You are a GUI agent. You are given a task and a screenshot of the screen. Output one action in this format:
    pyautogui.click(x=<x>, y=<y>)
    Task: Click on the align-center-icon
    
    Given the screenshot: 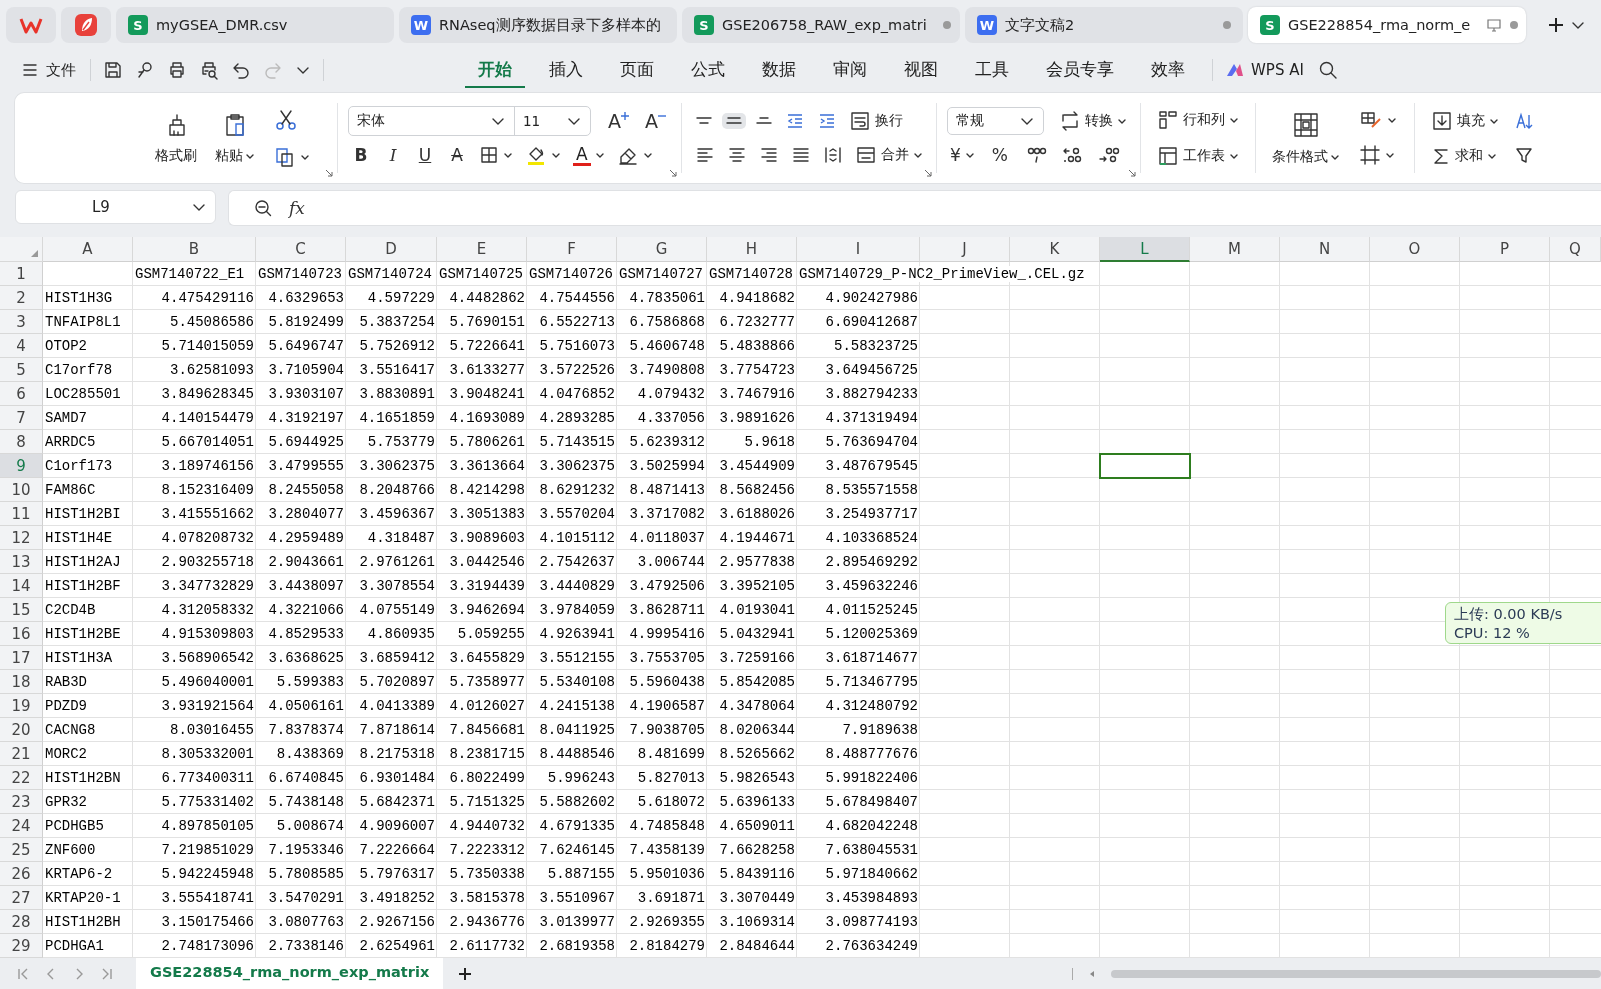 What is the action you would take?
    pyautogui.click(x=737, y=155)
    